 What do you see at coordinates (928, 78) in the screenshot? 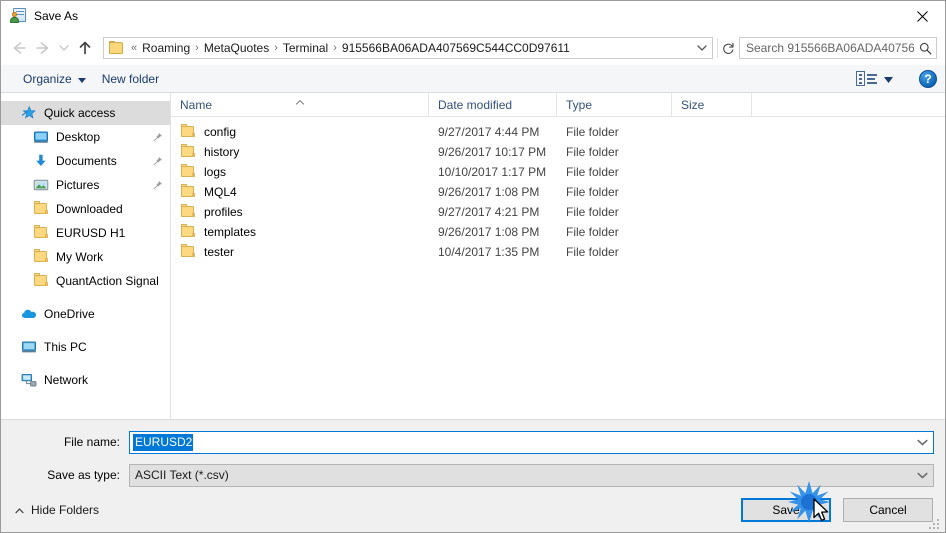
I see `help-button: ?` at bounding box center [928, 78].